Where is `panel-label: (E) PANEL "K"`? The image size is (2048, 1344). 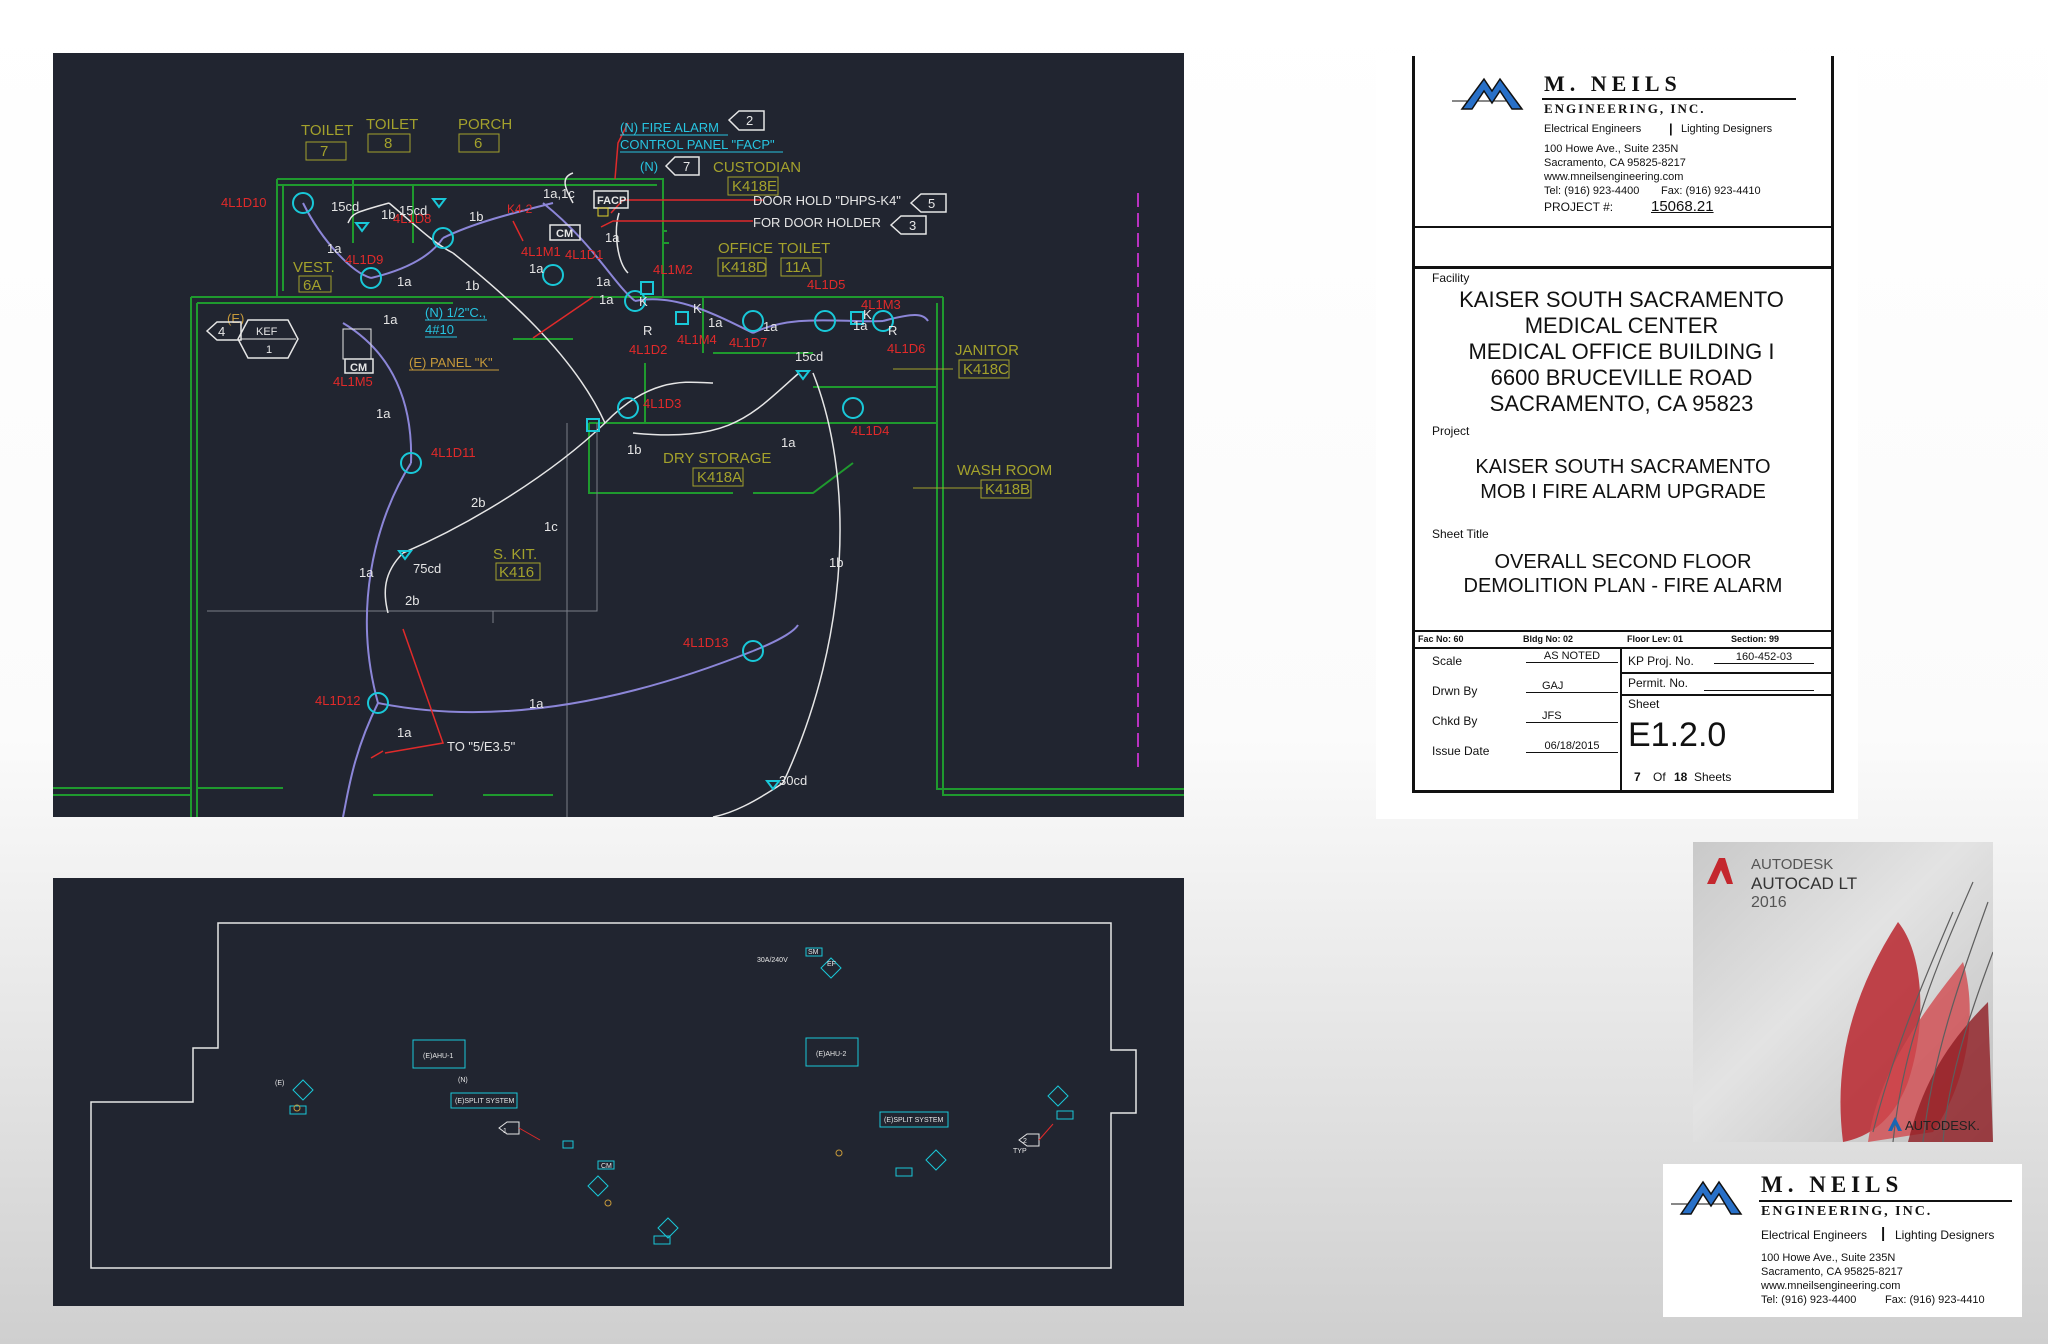
panel-label: (E) PANEL "K" is located at coordinates (451, 362).